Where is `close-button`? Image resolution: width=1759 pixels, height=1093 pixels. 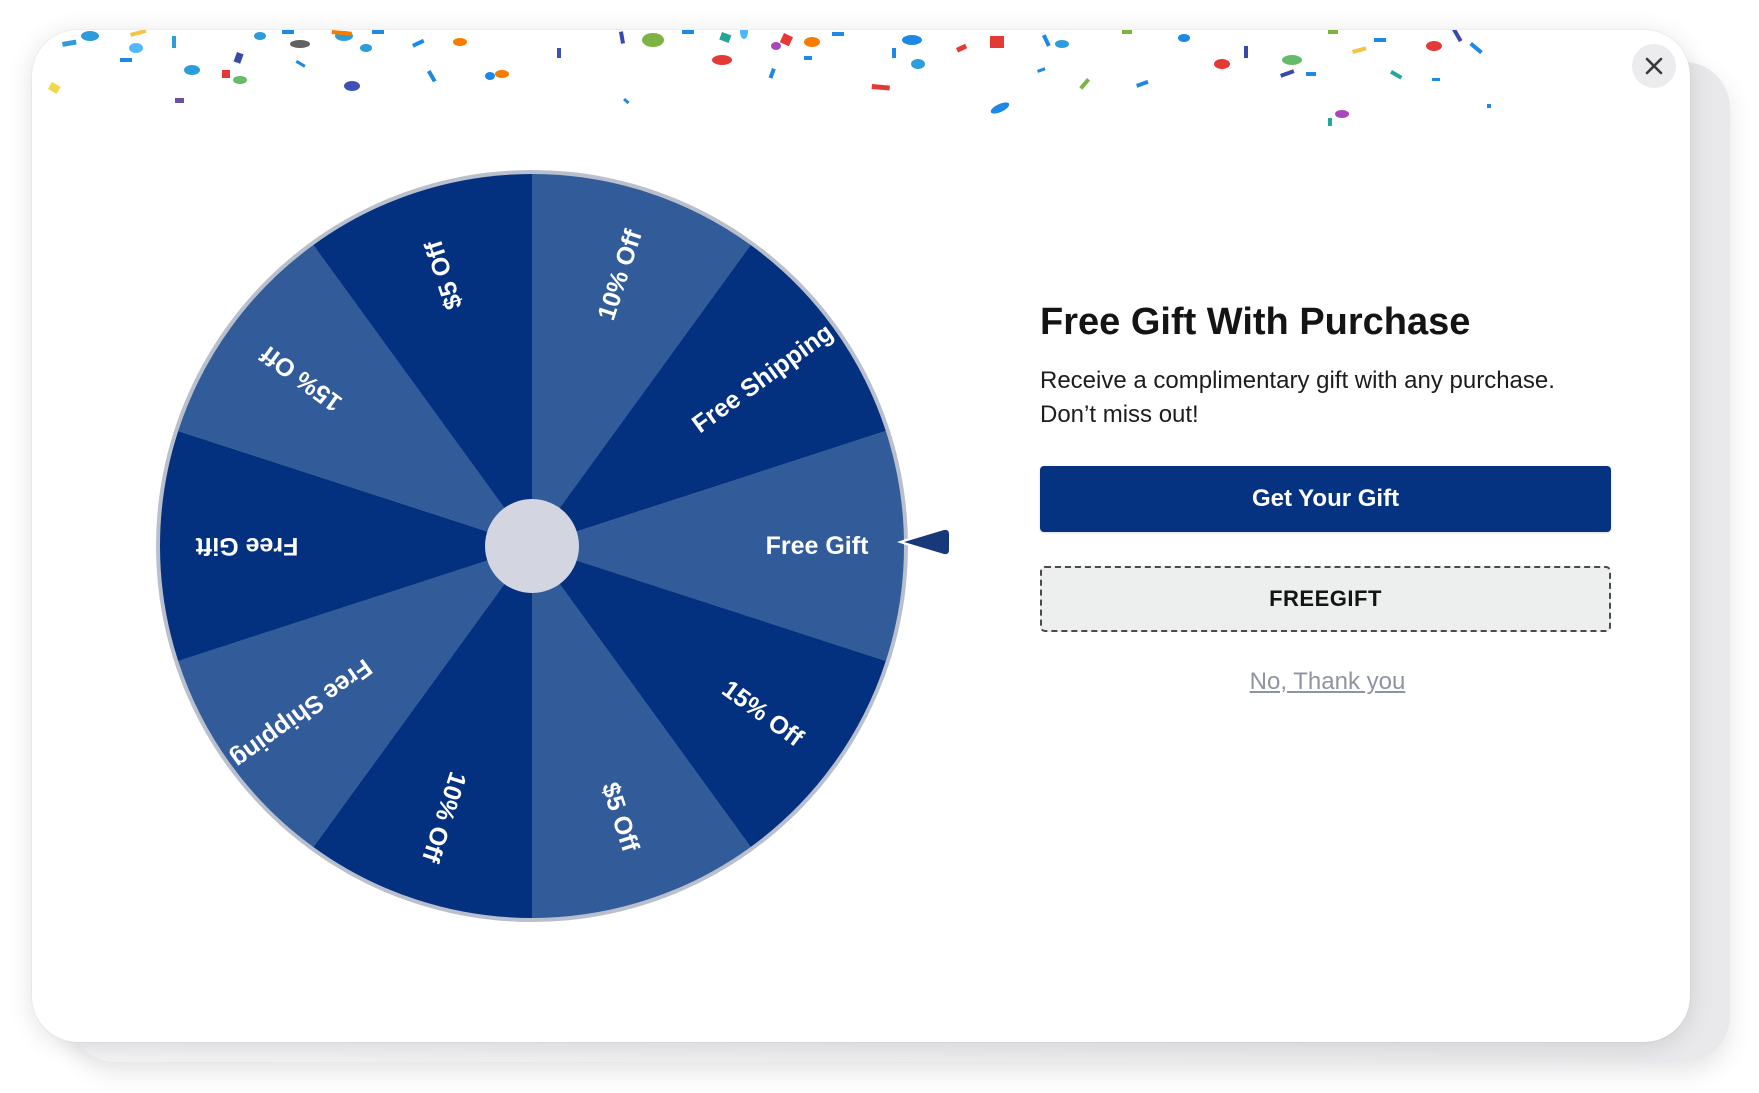 close-button is located at coordinates (1654, 66).